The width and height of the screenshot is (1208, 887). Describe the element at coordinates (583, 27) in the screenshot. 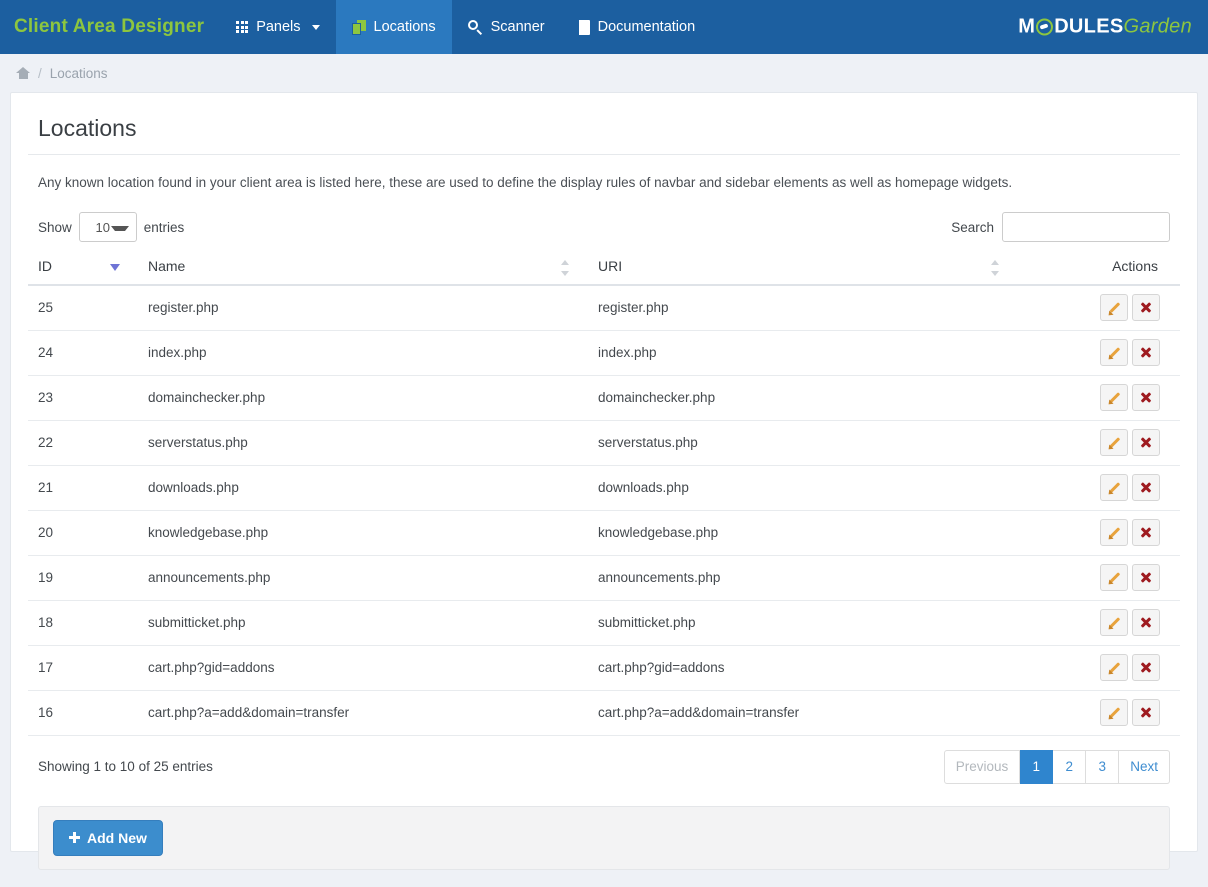

I see `book-icon` at that location.